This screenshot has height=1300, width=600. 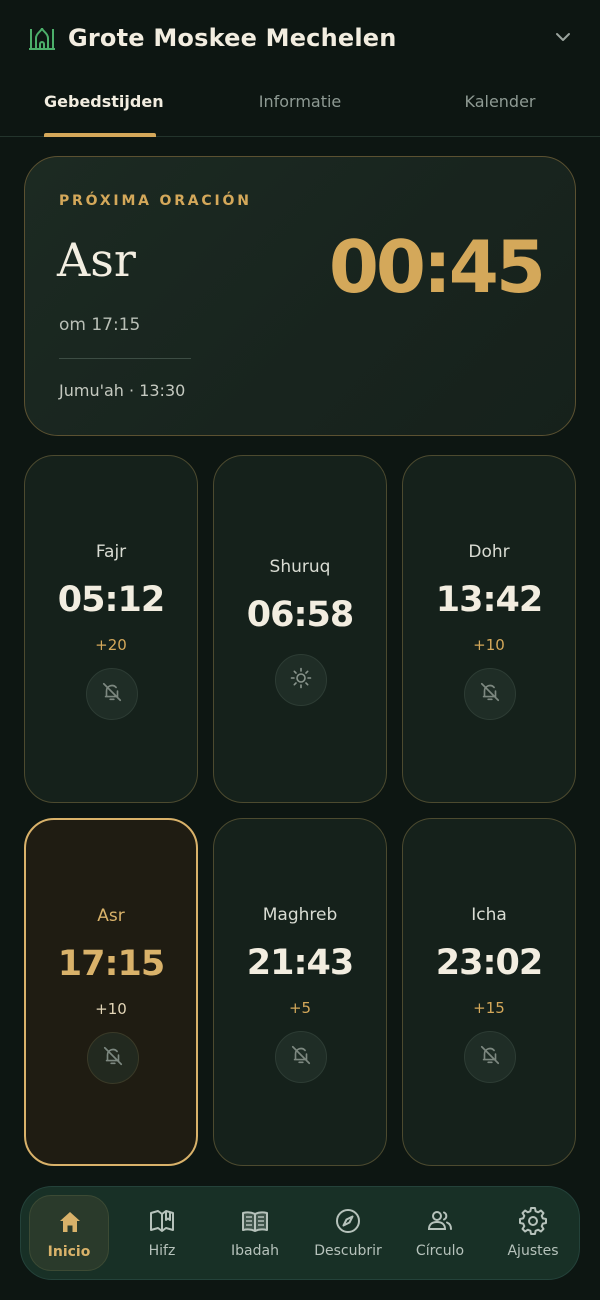 What do you see at coordinates (489, 552) in the screenshot?
I see `prayer-name: Dohr` at bounding box center [489, 552].